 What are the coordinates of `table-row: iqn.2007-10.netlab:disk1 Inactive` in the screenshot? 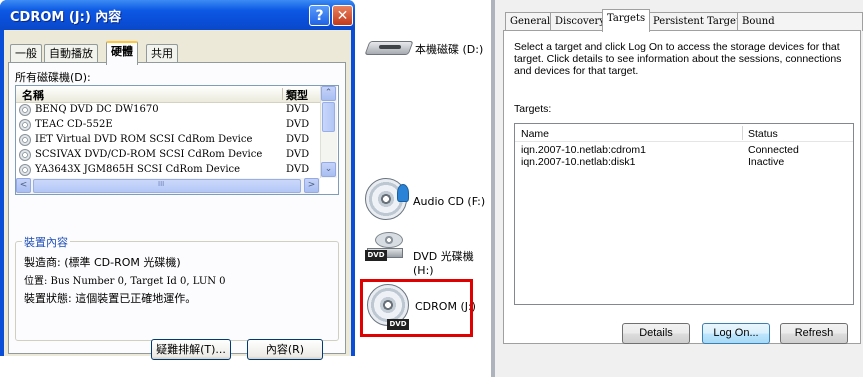 It's located at (684, 162).